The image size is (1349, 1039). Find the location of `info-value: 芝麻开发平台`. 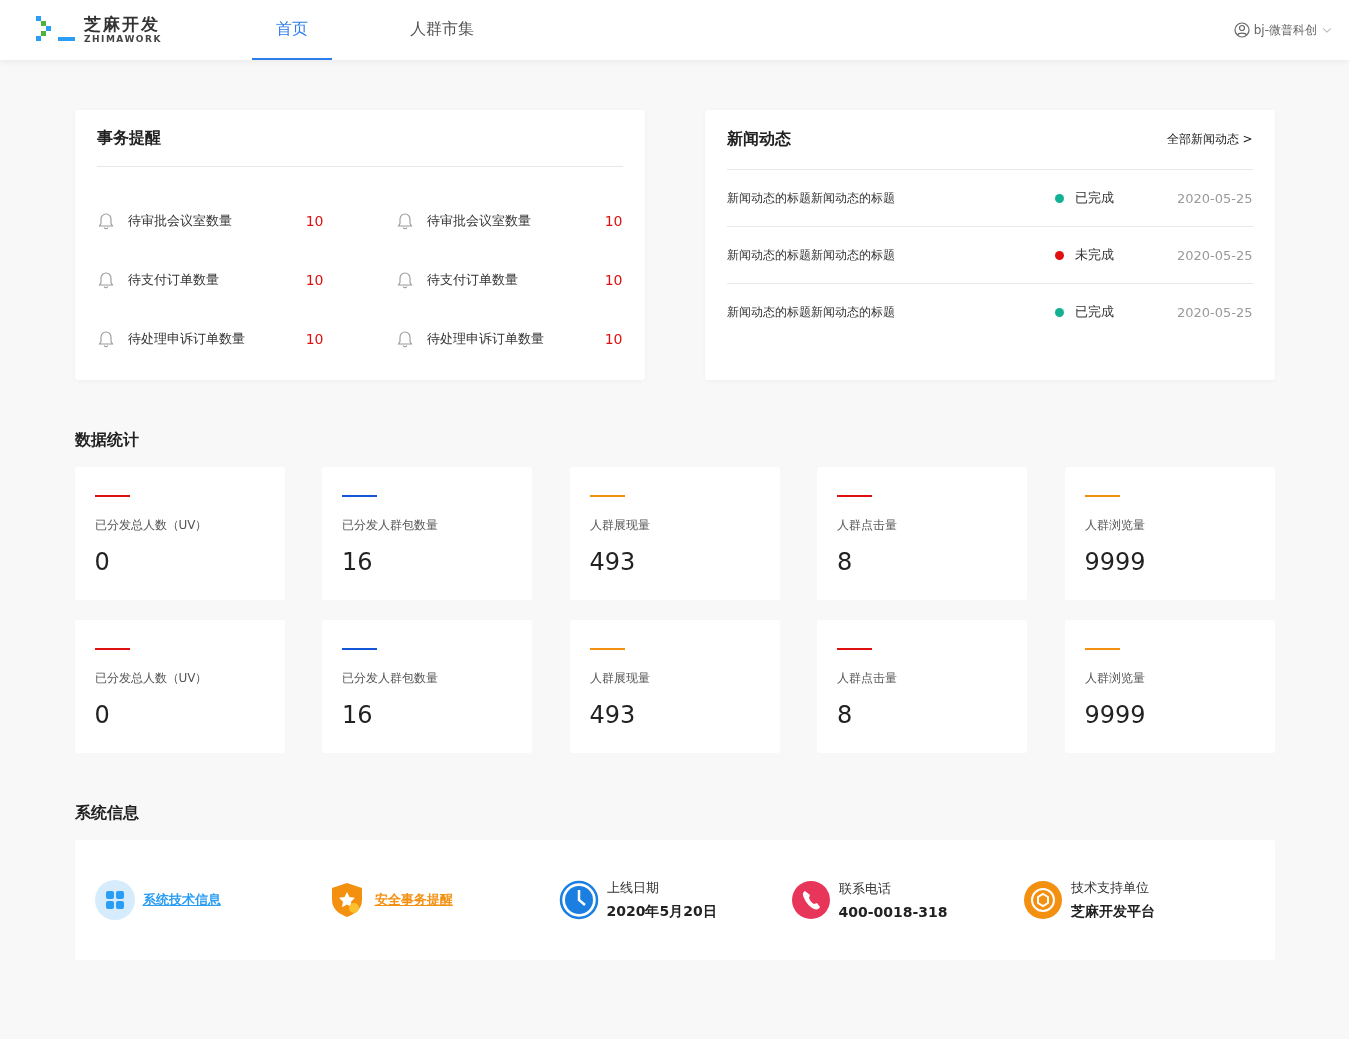

info-value: 芝麻开发平台 is located at coordinates (1112, 912).